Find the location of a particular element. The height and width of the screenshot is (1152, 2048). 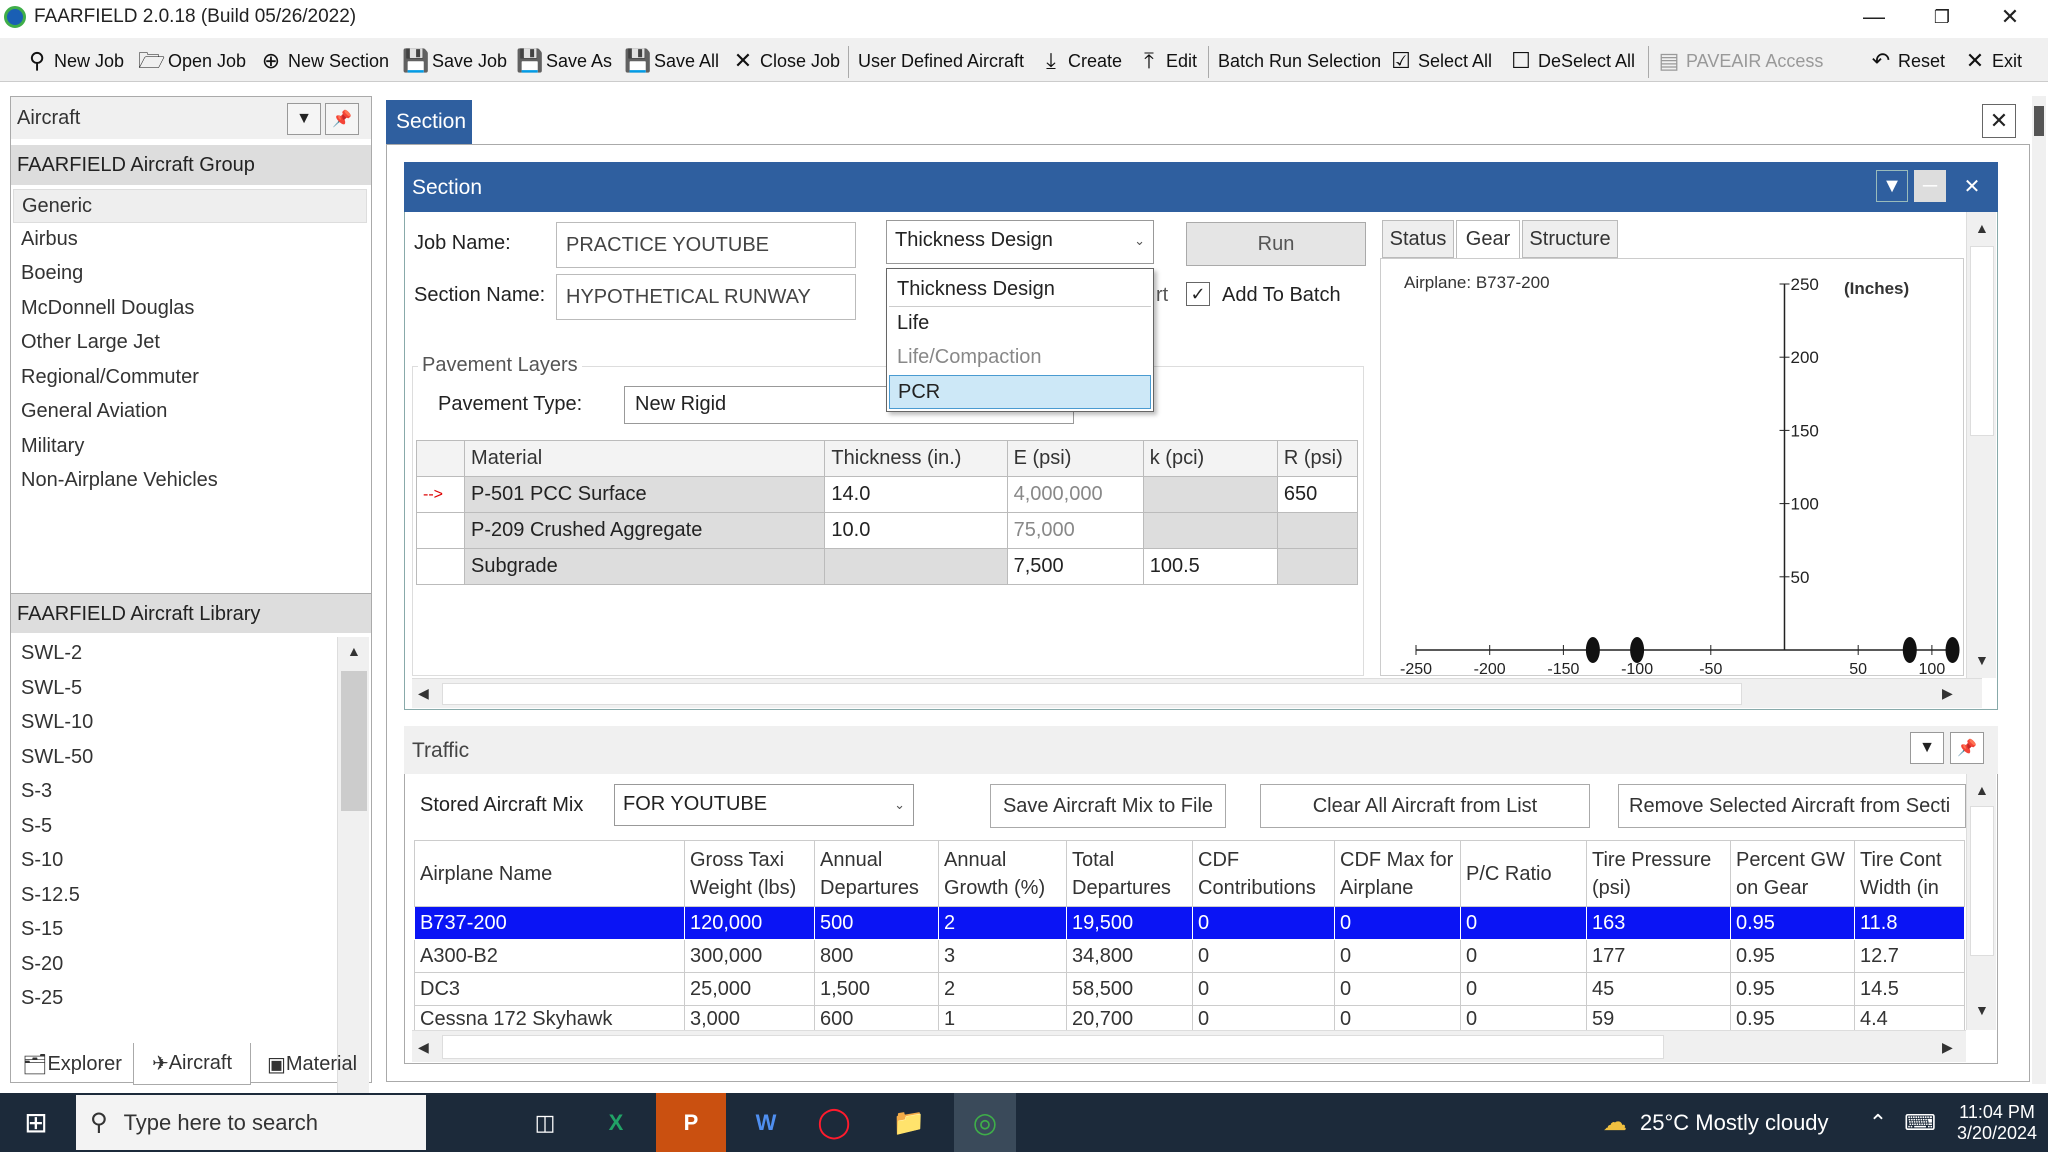

create-button: ⤓ Create is located at coordinates (1080, 61).